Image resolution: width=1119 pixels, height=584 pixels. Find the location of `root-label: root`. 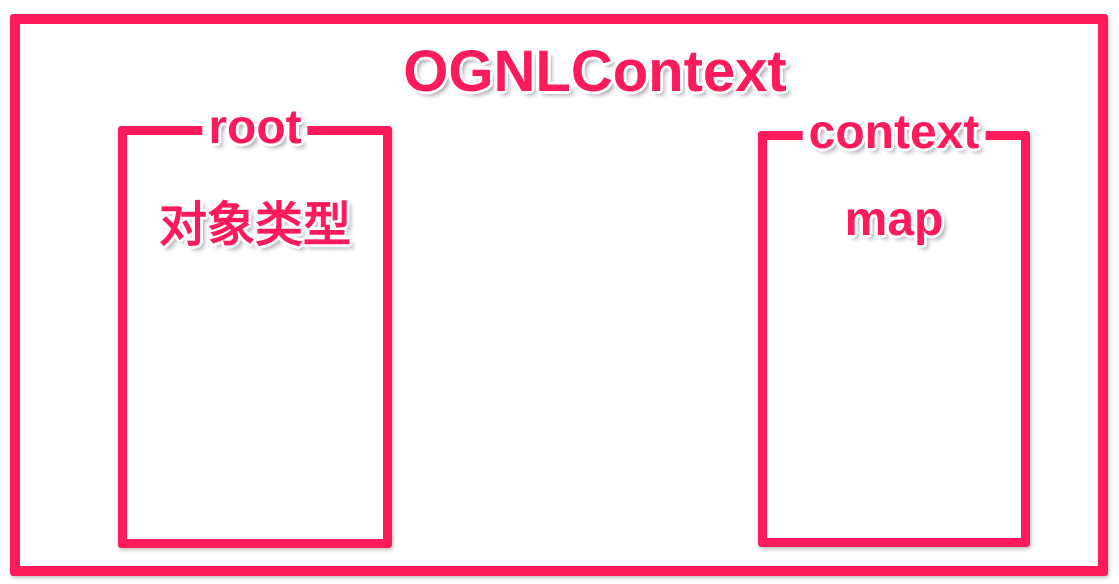

root-label: root is located at coordinates (255, 128).